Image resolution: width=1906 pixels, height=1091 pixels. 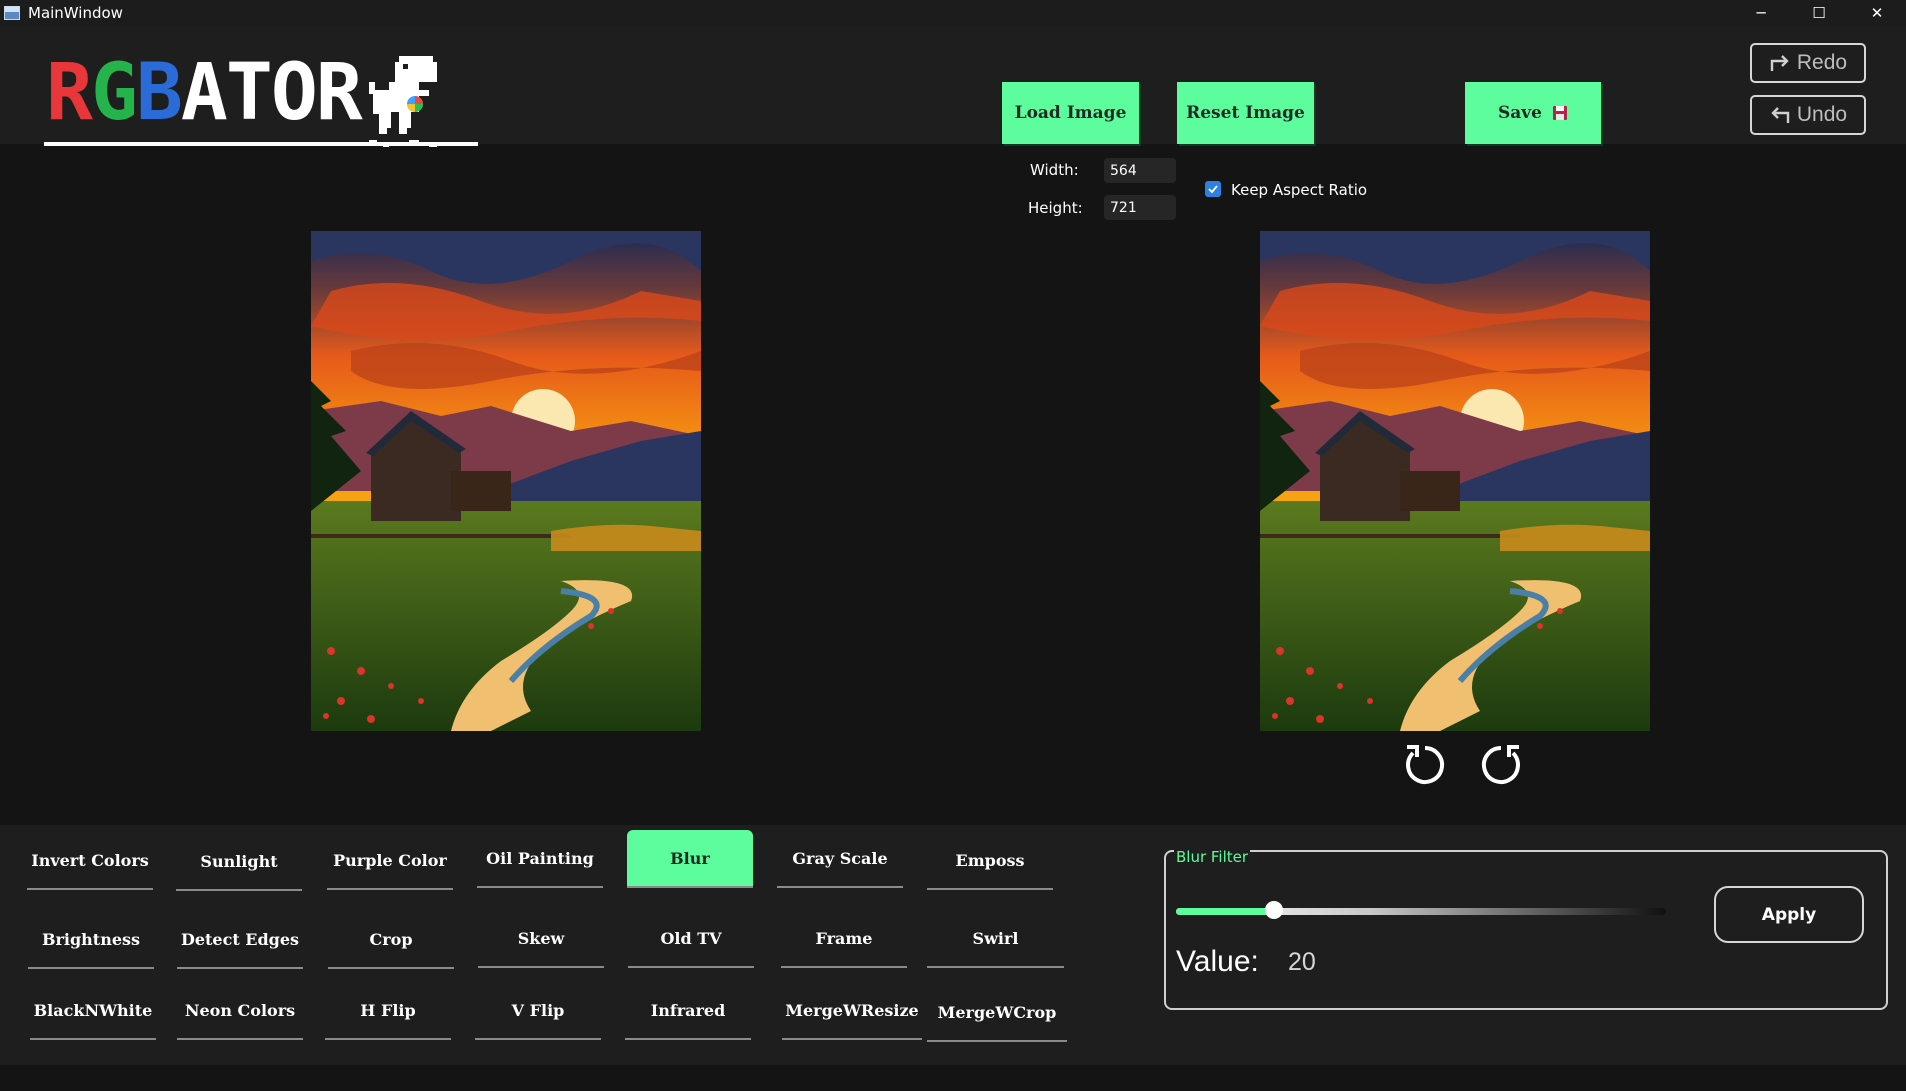 I want to click on filter-frame-button: Frame, so click(x=844, y=939).